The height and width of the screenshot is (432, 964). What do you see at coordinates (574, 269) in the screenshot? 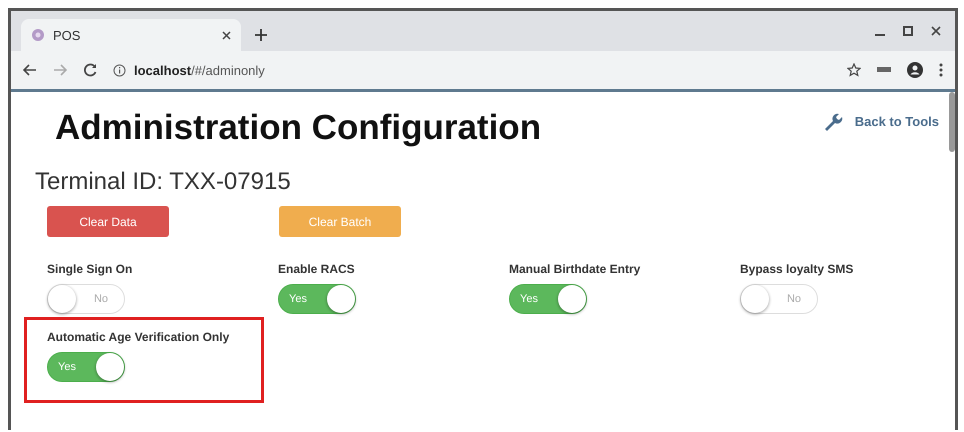
I see `setting-label: Manual Birthdate Entry` at bounding box center [574, 269].